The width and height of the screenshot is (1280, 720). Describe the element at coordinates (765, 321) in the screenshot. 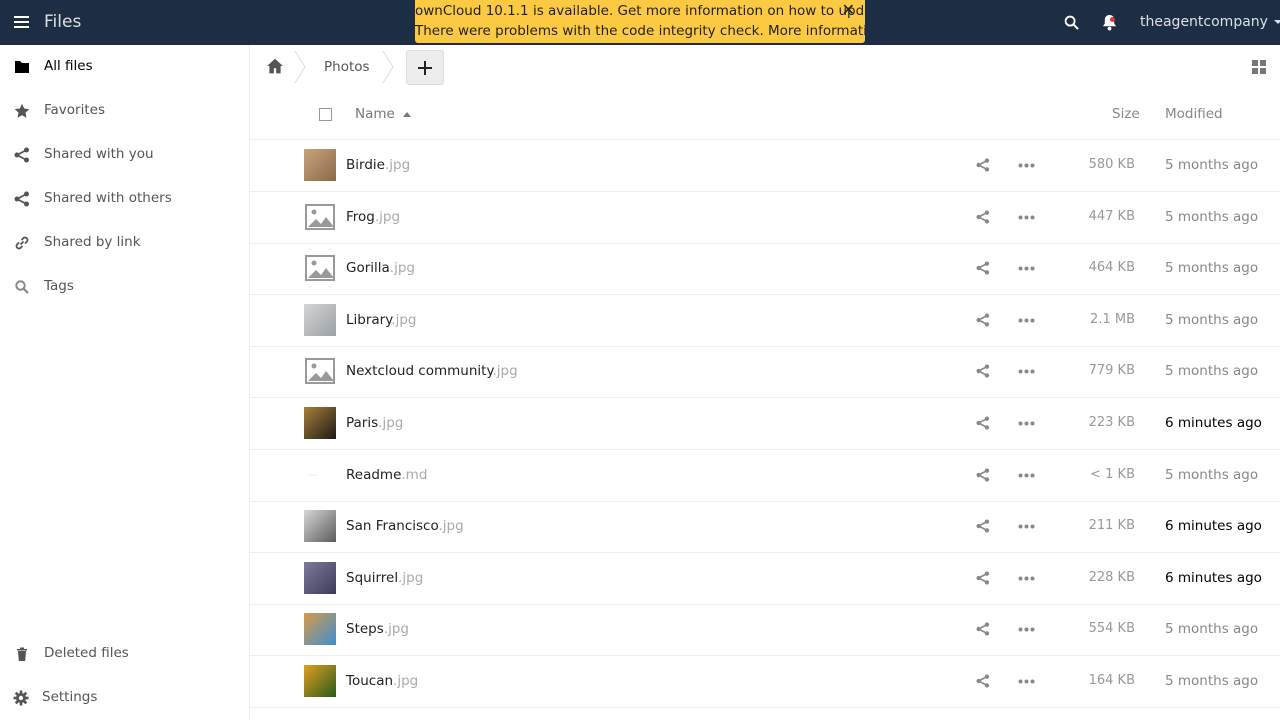

I see `file-row: Library.jpg 2.1 MB 5 months ago` at that location.